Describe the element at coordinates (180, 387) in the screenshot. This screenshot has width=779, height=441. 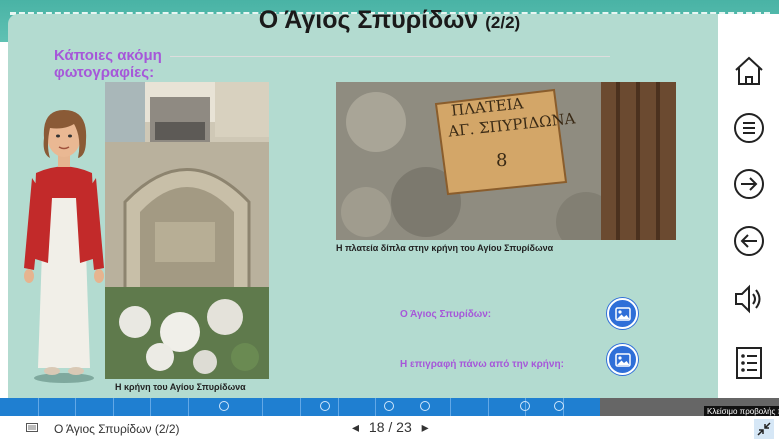
I see `fountain-photo-caption: Η κρήνη του Αγίου Σπυρίδωνα` at that location.